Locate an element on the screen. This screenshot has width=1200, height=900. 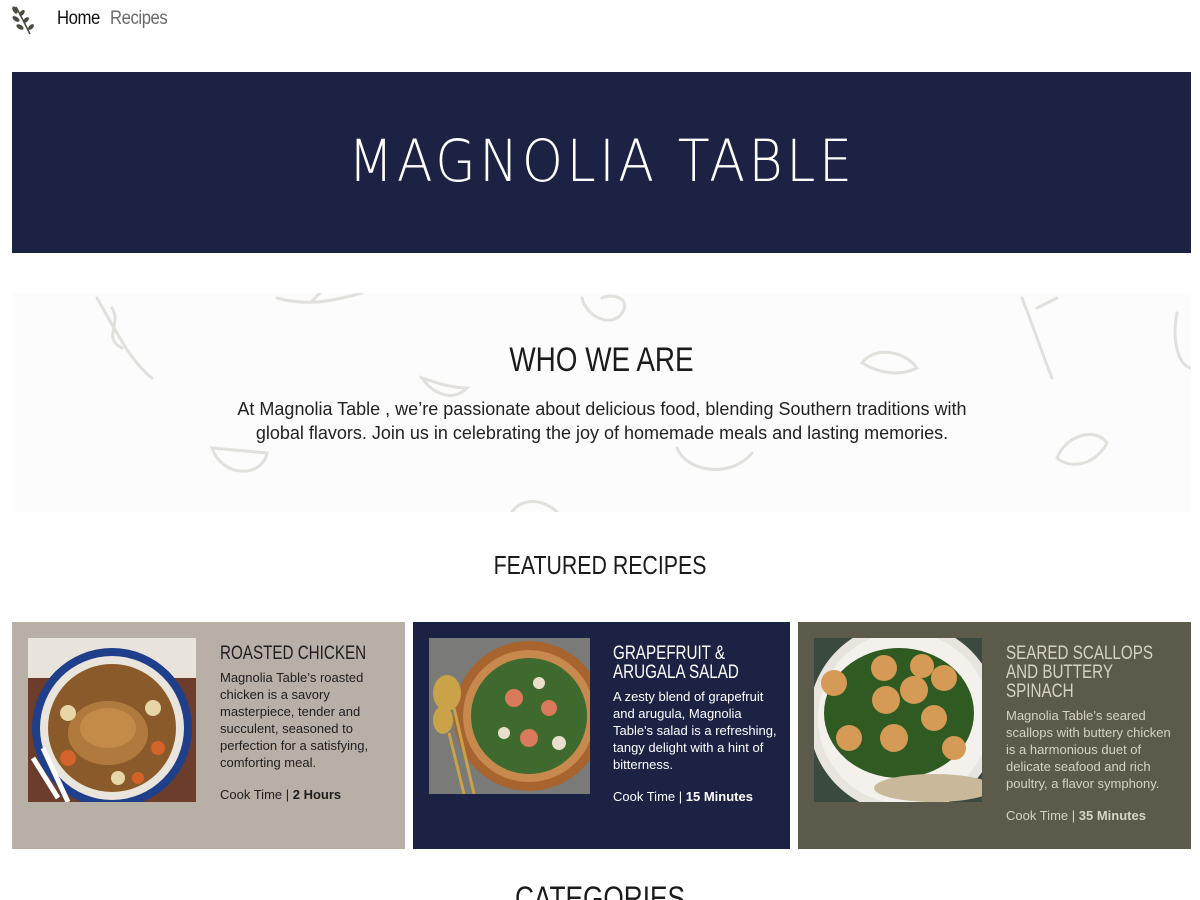
categories-title: CATEGORIES is located at coordinates (600, 890).